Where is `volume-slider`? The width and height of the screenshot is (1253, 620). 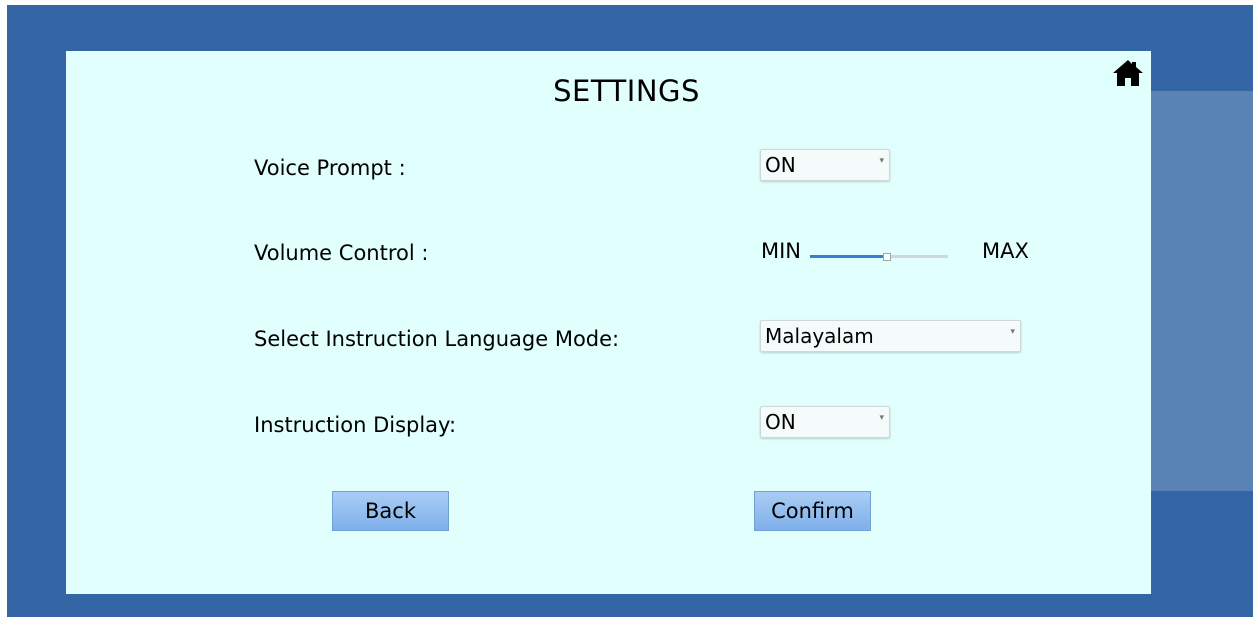 volume-slider is located at coordinates (879, 257).